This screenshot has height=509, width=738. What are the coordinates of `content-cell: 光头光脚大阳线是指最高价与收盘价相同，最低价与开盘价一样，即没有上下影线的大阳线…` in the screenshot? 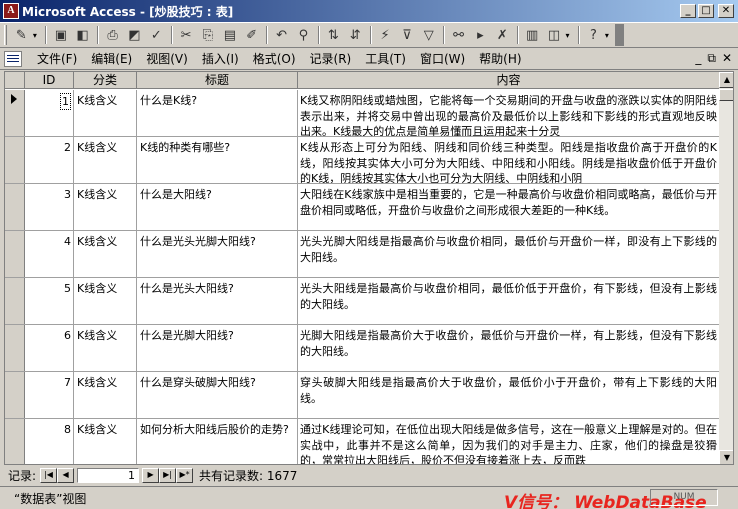 It's located at (508, 254).